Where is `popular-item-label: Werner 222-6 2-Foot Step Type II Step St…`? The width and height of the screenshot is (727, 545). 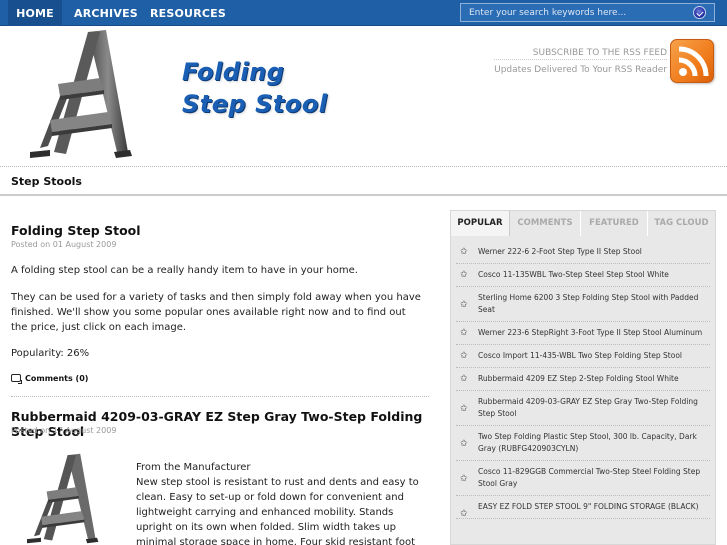 popular-item-label: Werner 222-6 2-Foot Step Type II Step St… is located at coordinates (560, 251).